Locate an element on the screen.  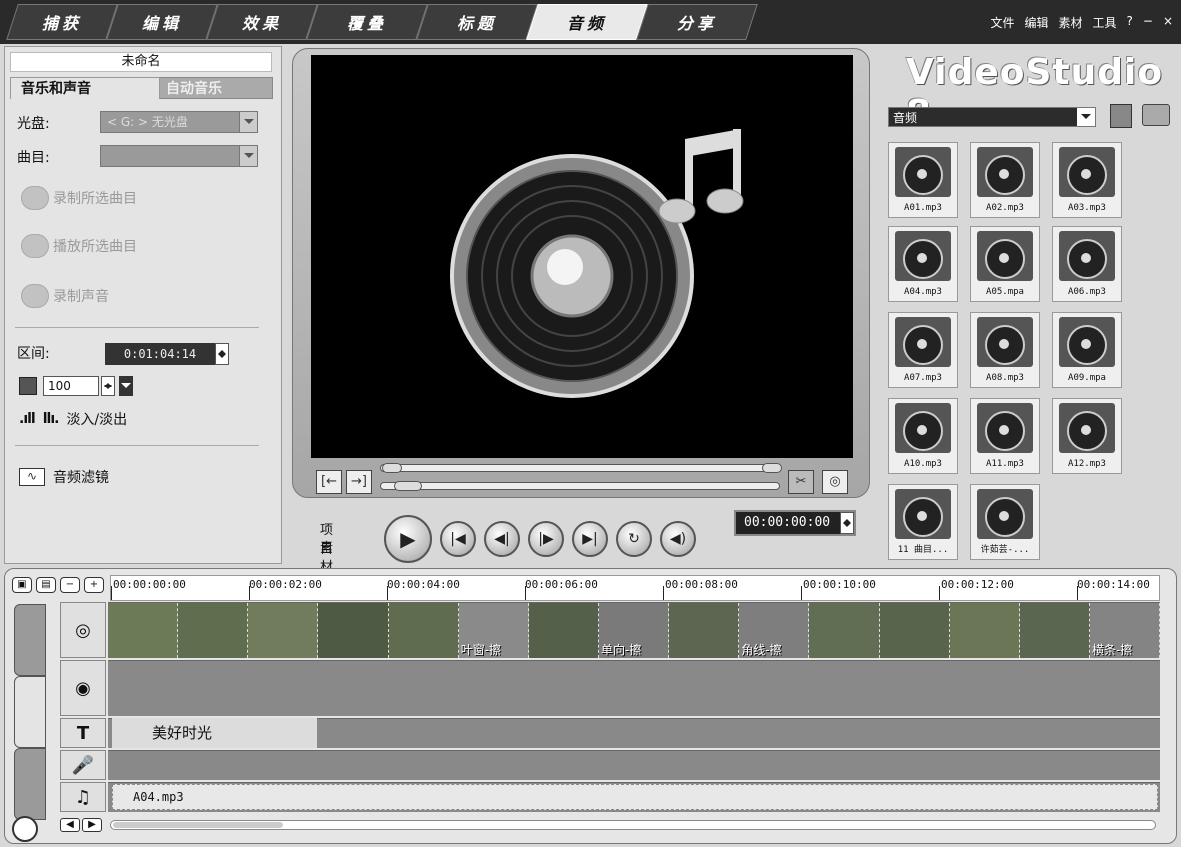
fade-out-icon: llı. is located at coordinates (51, 419).